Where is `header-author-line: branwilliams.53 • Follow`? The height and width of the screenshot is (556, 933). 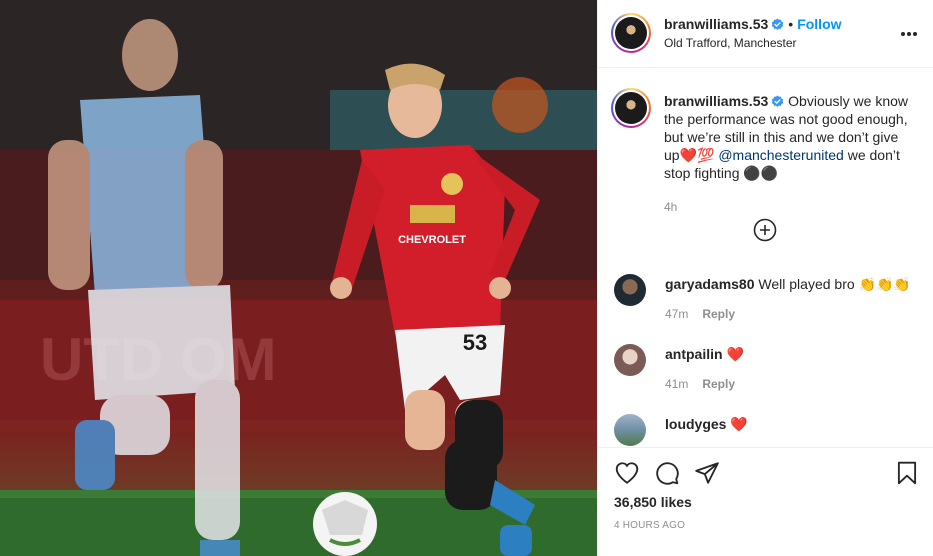
header-author-line: branwilliams.53 • Follow is located at coordinates (753, 24).